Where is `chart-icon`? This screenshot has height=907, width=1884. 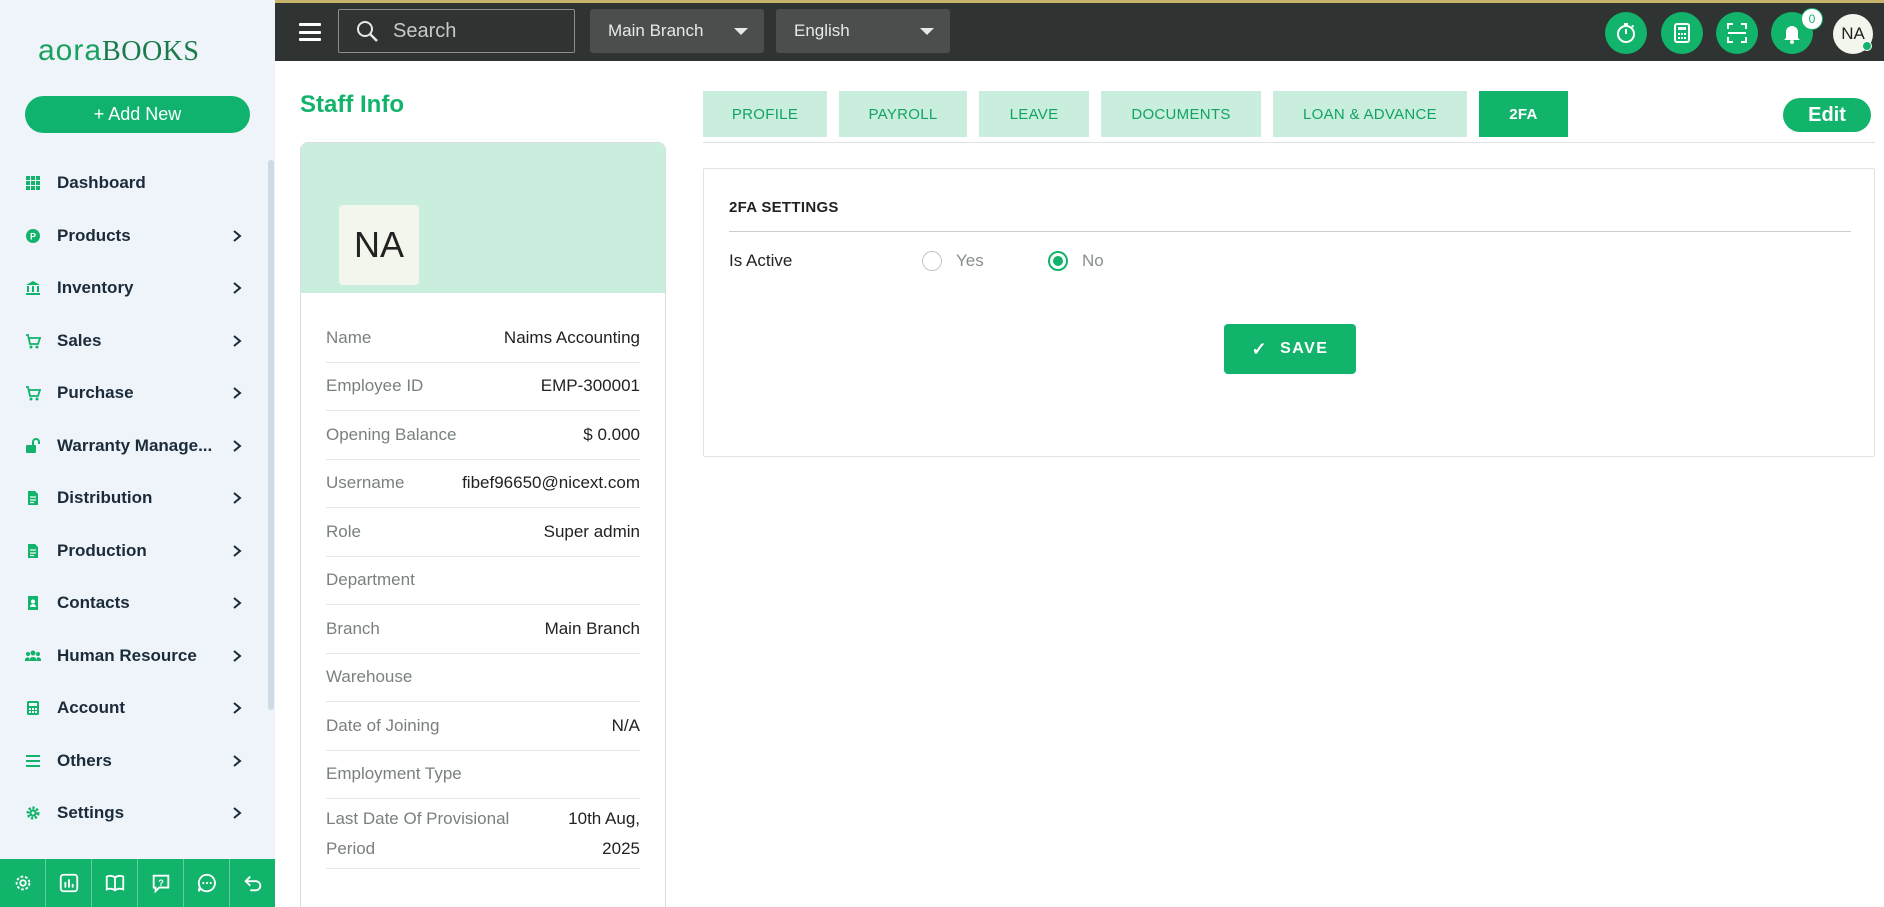 chart-icon is located at coordinates (68, 883).